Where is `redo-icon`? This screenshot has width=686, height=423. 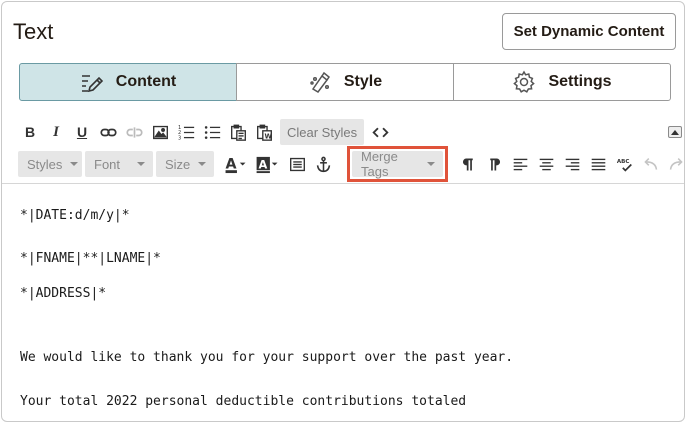
redo-icon is located at coordinates (676, 163).